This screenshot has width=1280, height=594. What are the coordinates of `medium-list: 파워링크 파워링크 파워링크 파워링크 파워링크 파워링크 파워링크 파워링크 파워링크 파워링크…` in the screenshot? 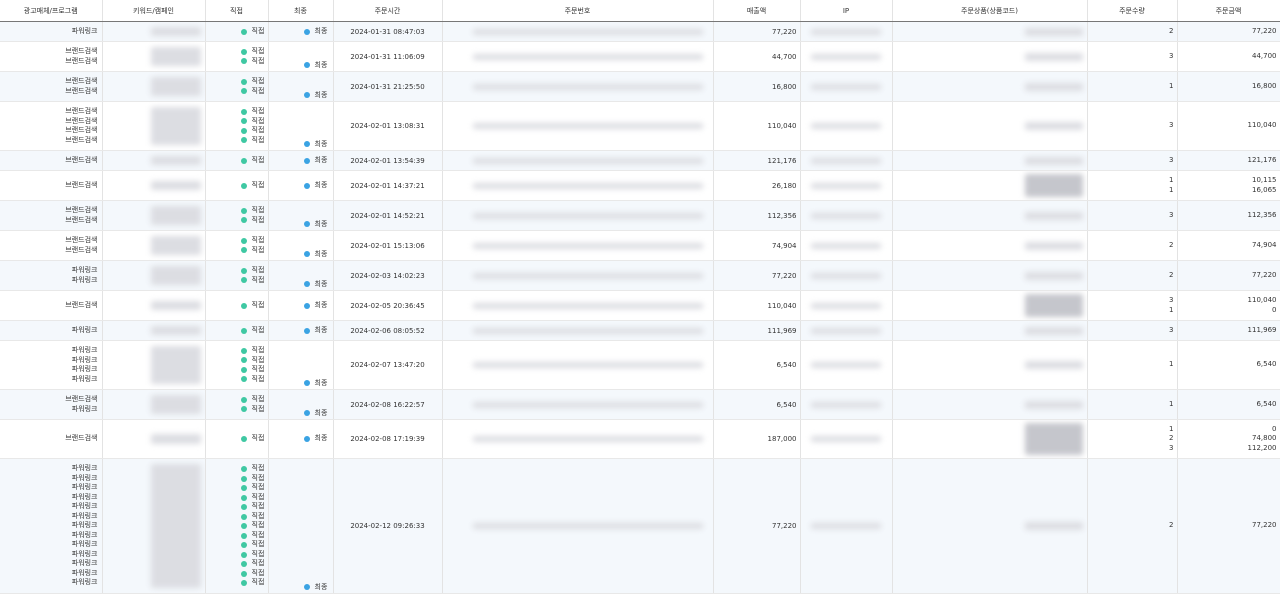 It's located at (49, 526).